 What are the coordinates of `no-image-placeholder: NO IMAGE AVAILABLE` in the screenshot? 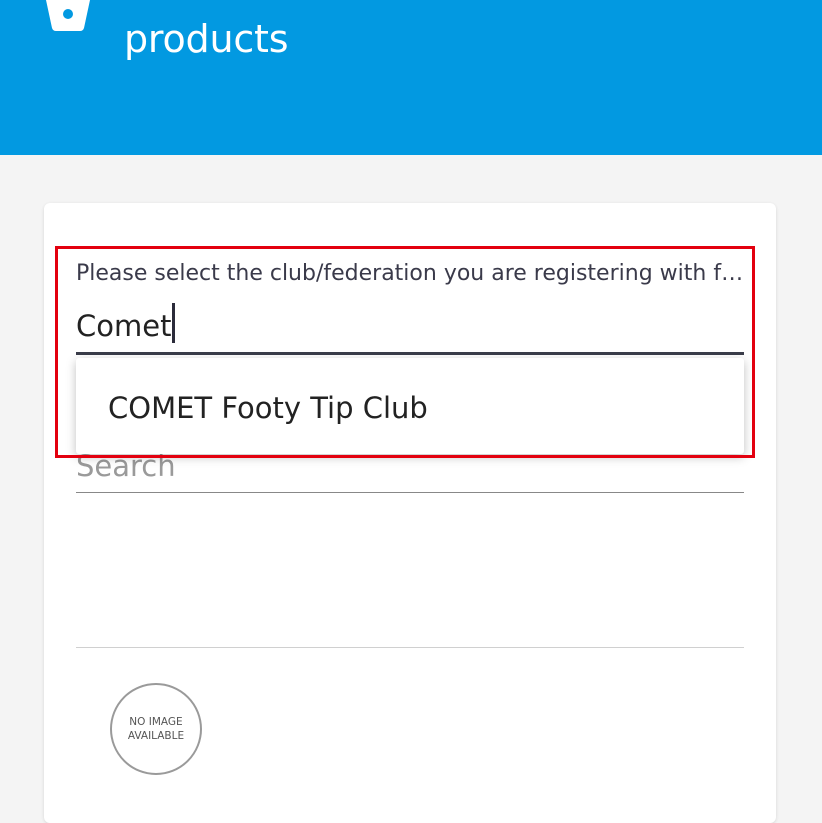 It's located at (156, 729).